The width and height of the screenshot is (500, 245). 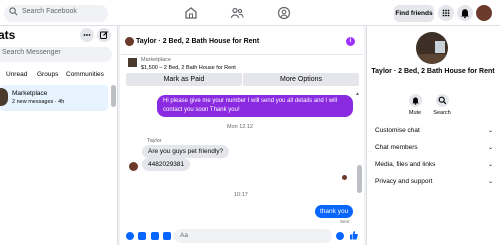 What do you see at coordinates (240, 127) in the screenshot?
I see `timestamp: Mon 12:12` at bounding box center [240, 127].